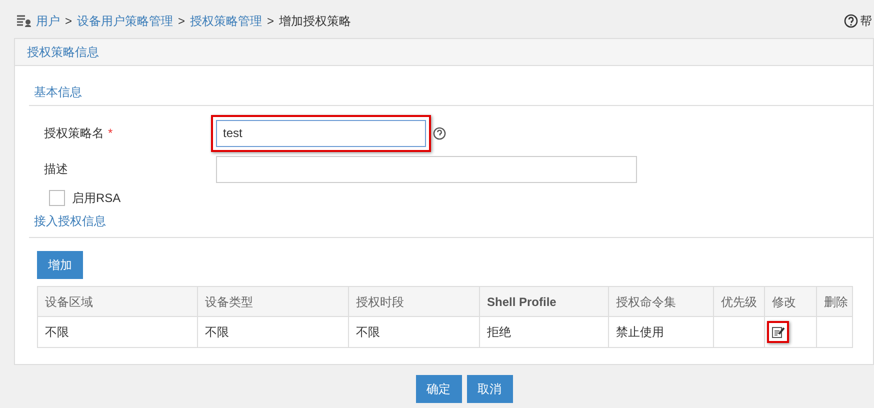 This screenshot has height=408, width=874. I want to click on breadcrumb-link: 设备用户策略管理, so click(125, 21).